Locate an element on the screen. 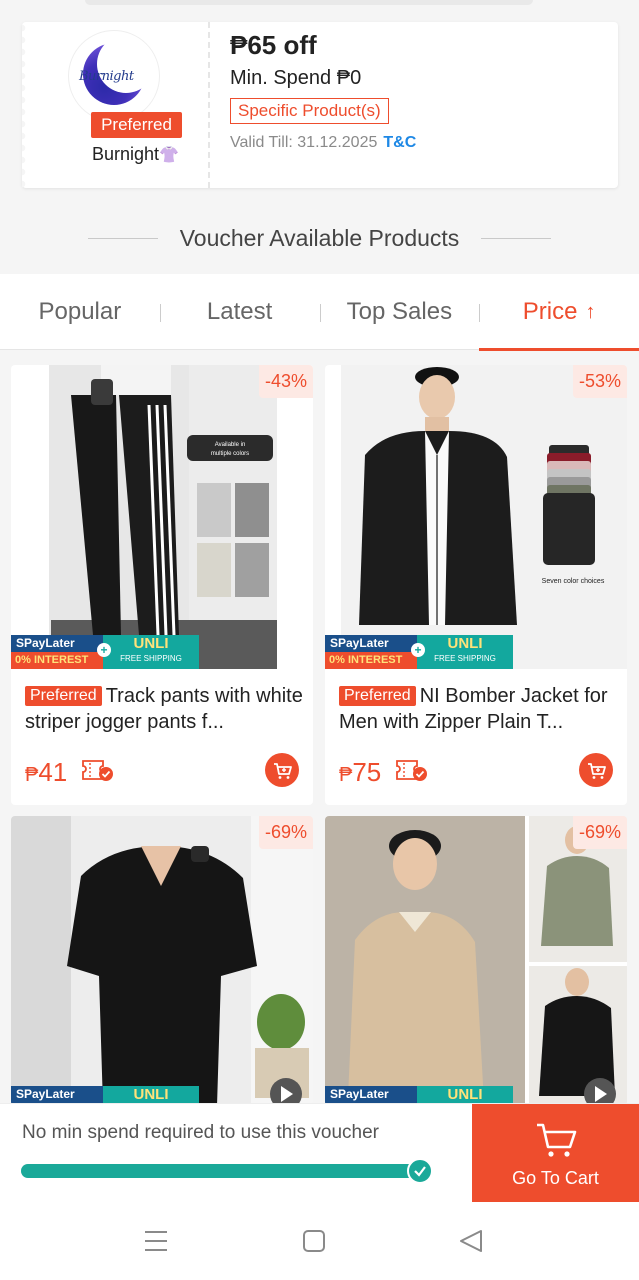 The image size is (639, 1280). track-pants-photo: Available in multiple colors is located at coordinates (163, 517).